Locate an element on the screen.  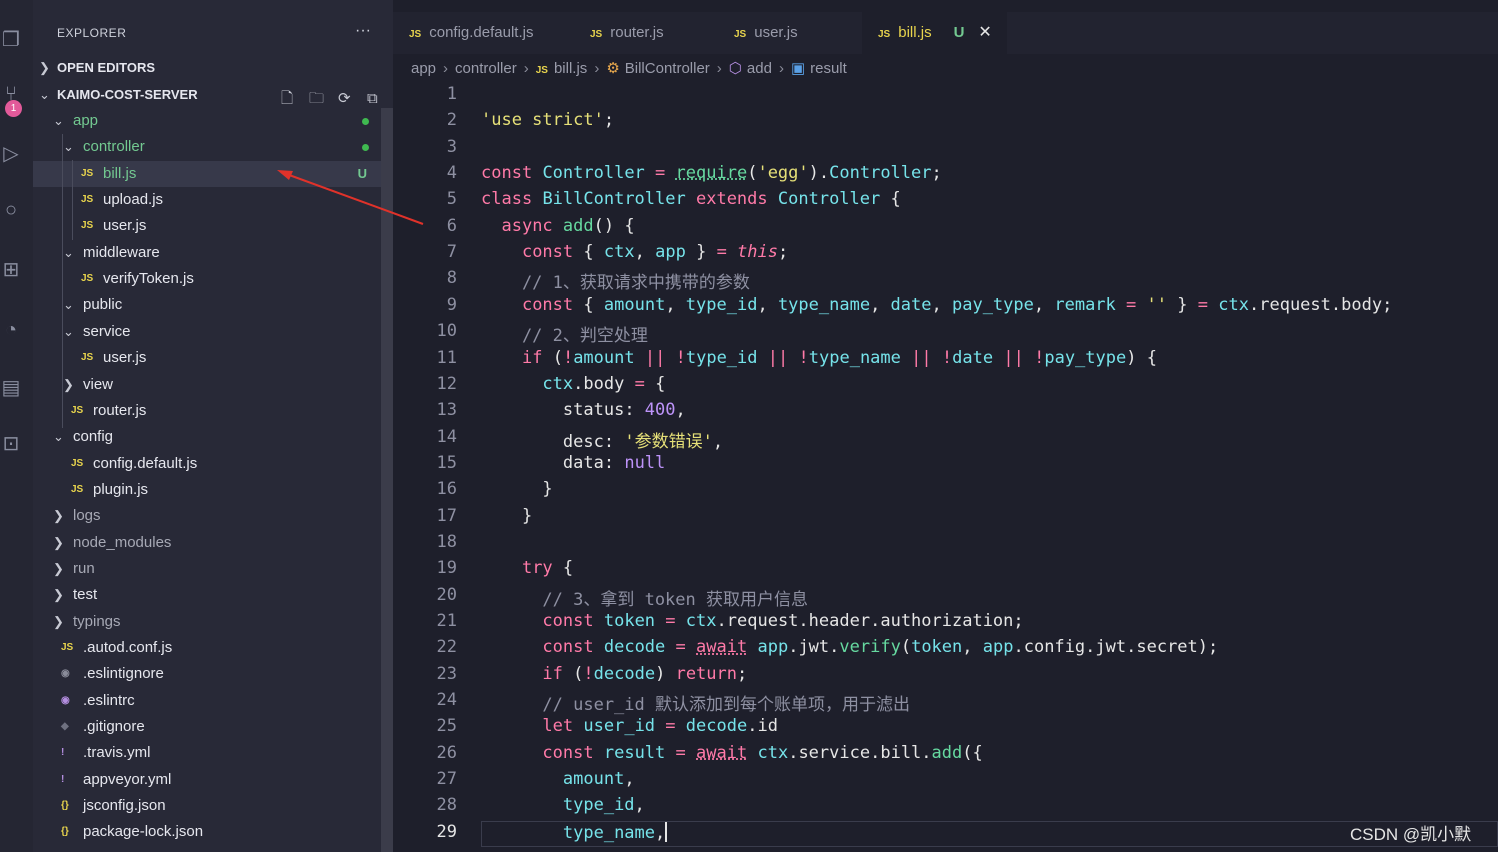
tree-folder: ❯ run is located at coordinates (207, 569).